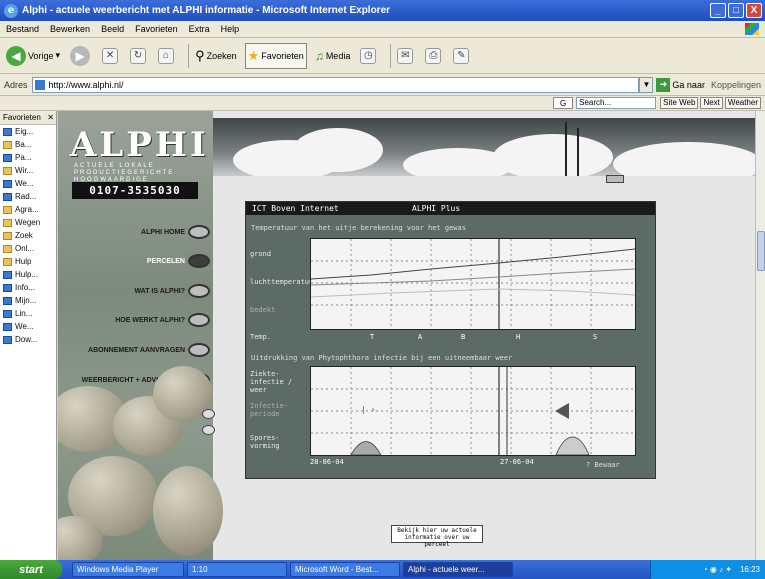  Describe the element at coordinates (199, 291) in the screenshot. I see `nav-wat-is-alphi-button-icon` at that location.